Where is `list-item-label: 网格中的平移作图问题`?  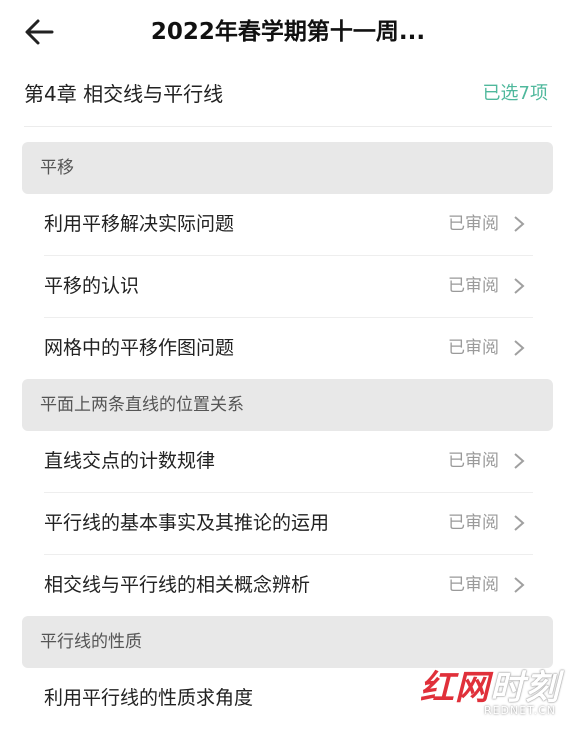 list-item-label: 网格中的平移作图问题 is located at coordinates (139, 348).